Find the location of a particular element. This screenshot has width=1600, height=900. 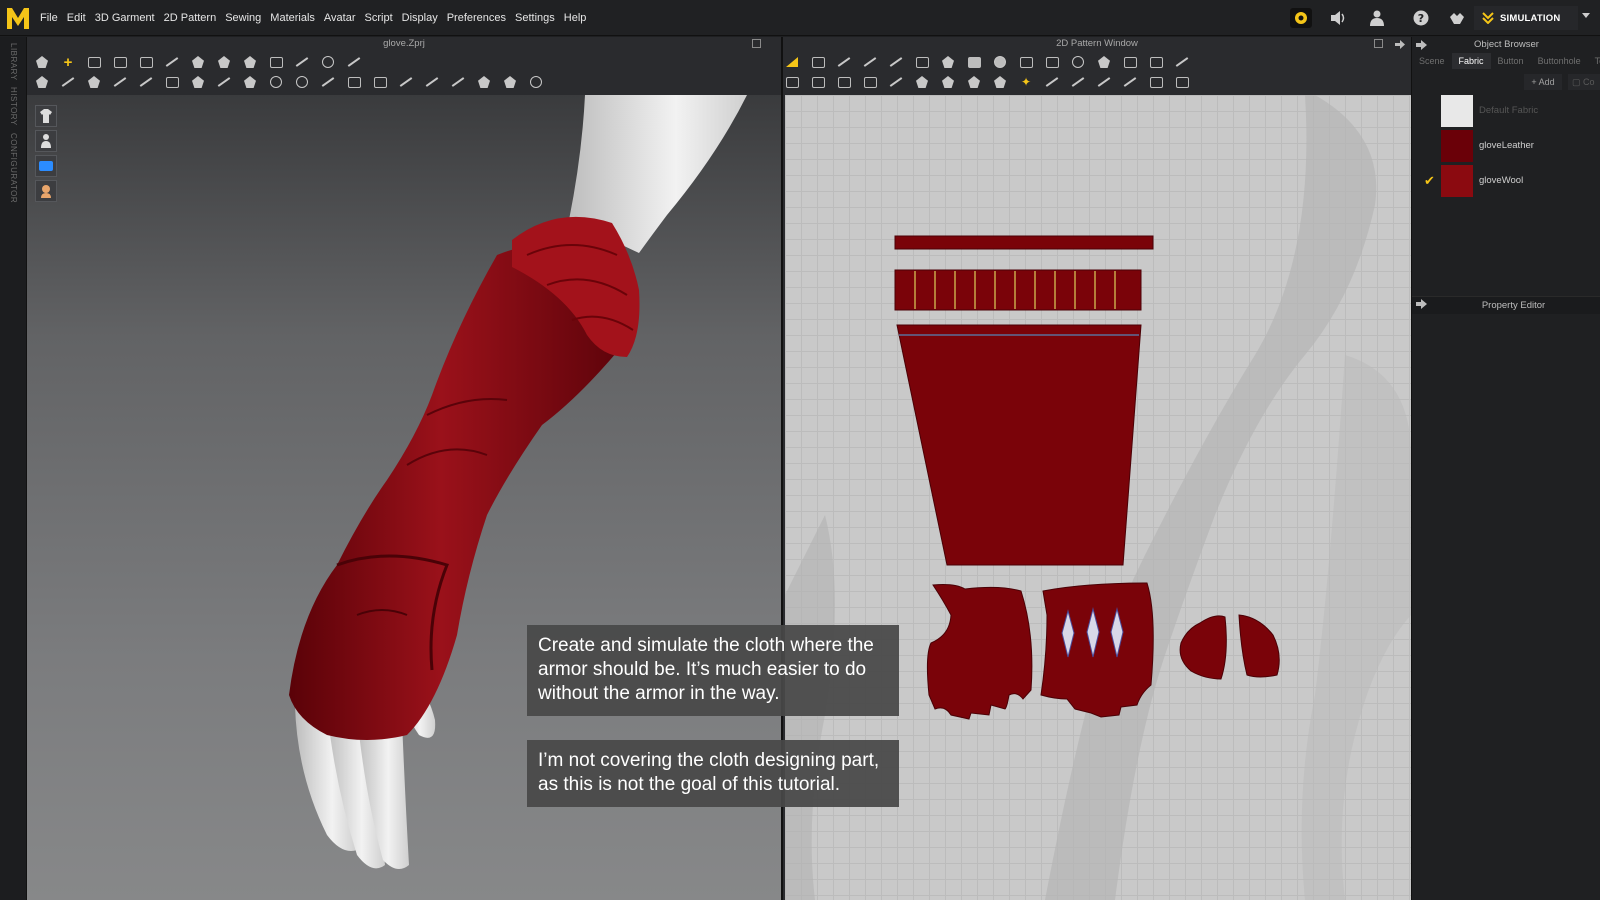

internal-rect-icon is located at coordinates (1052, 62).